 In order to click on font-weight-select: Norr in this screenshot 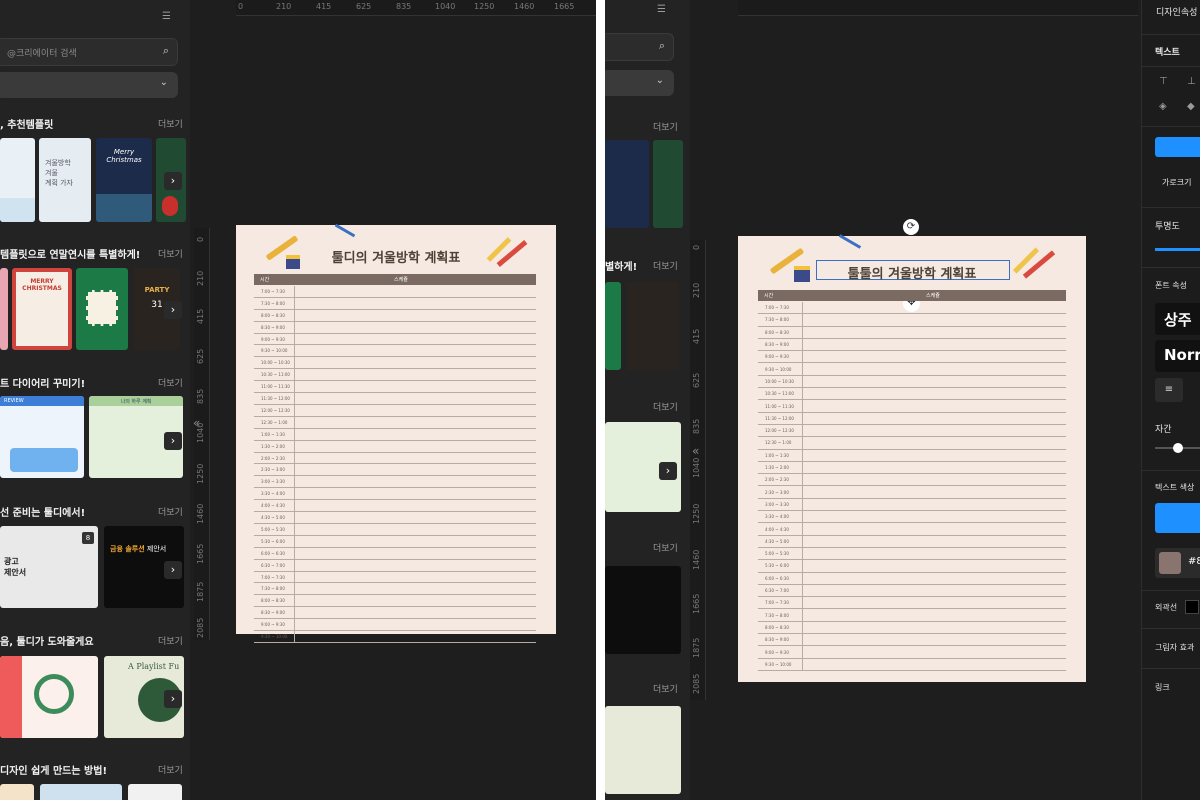, I will do `click(1177, 356)`.